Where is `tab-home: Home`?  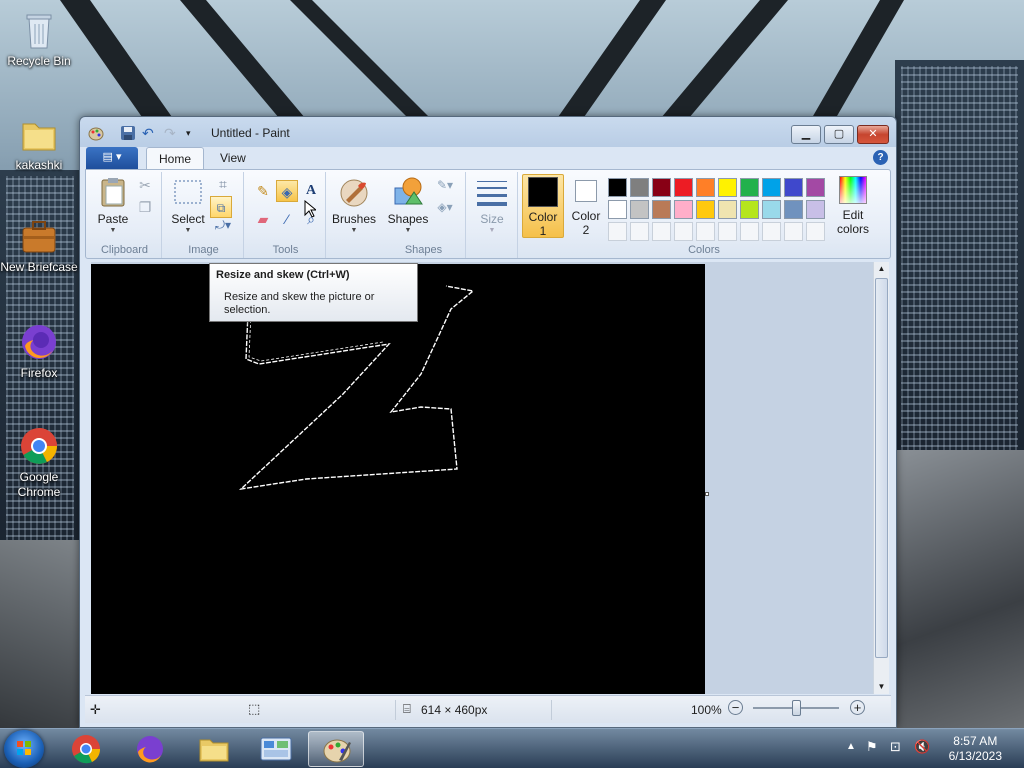 tab-home: Home is located at coordinates (175, 158).